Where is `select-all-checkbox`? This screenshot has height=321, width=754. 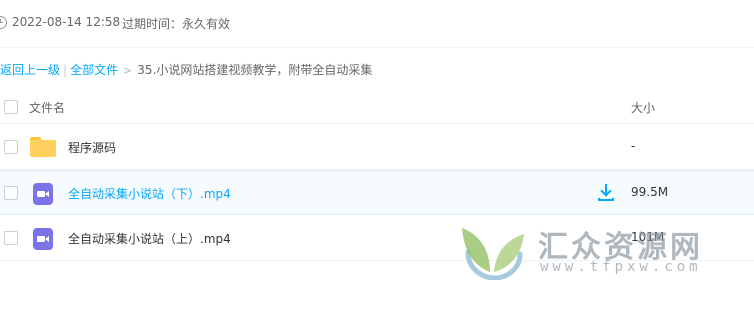
select-all-checkbox is located at coordinates (11, 107).